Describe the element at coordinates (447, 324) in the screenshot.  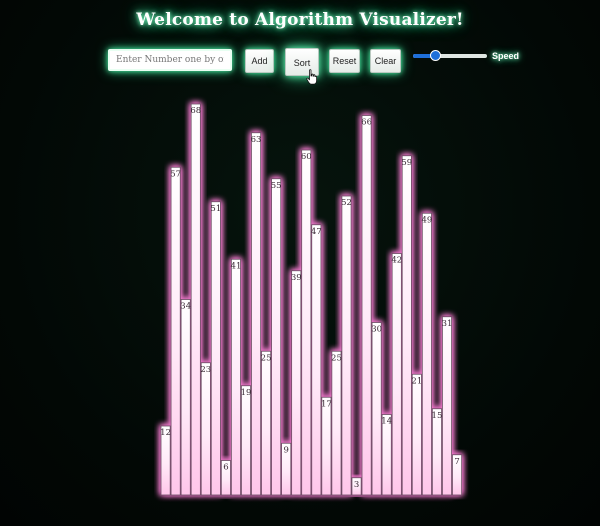
I see `bar-value-label: 31` at that location.